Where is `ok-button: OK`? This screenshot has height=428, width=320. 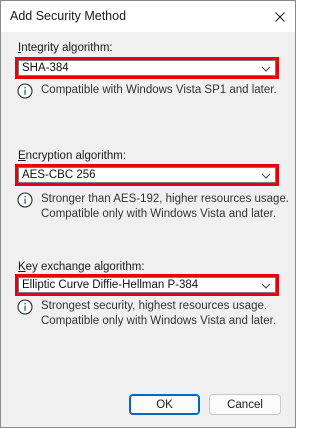 ok-button: OK is located at coordinates (164, 404).